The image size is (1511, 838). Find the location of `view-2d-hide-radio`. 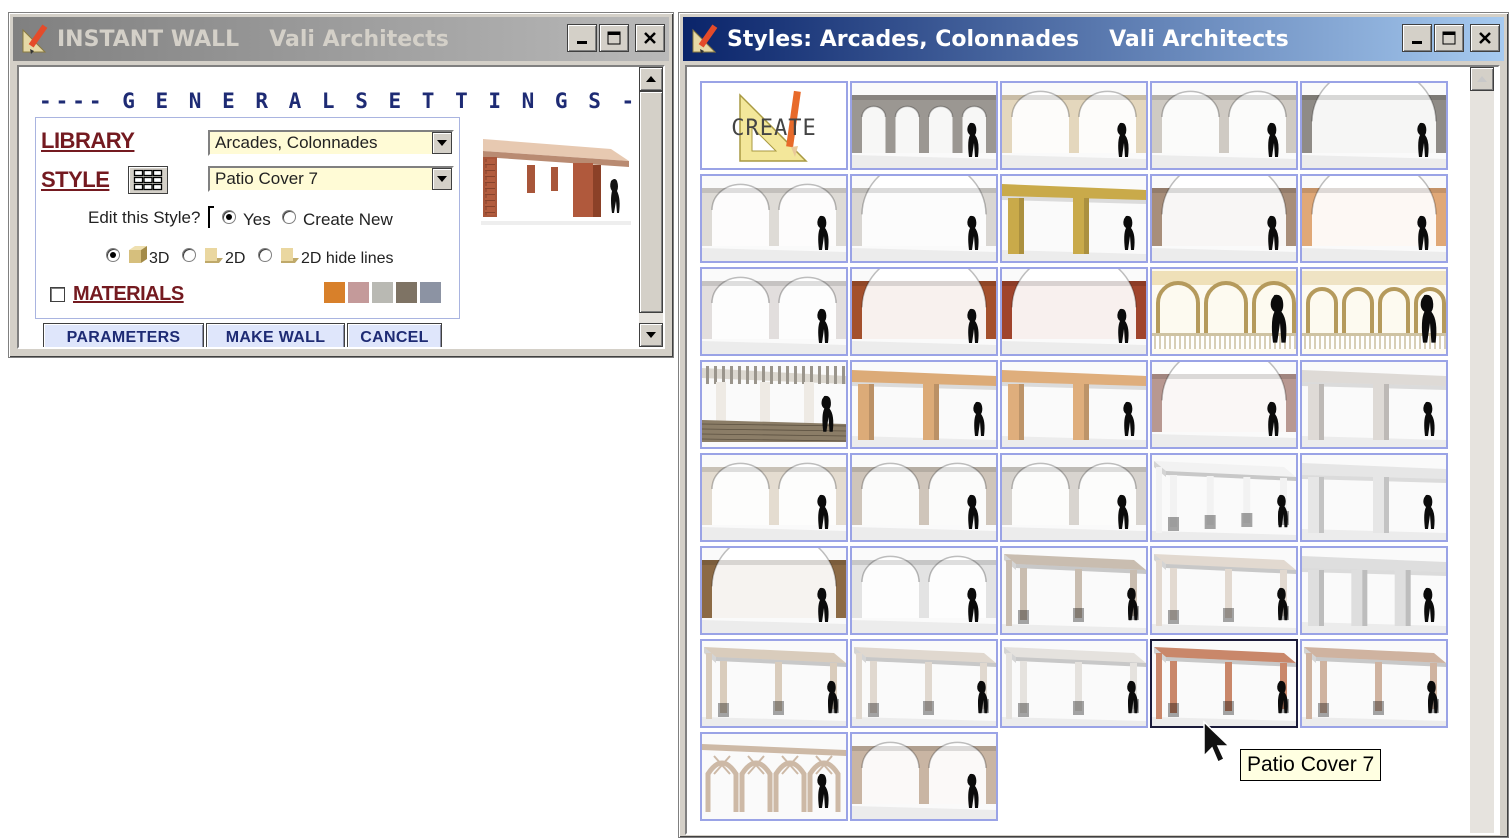

view-2d-hide-radio is located at coordinates (265, 255).